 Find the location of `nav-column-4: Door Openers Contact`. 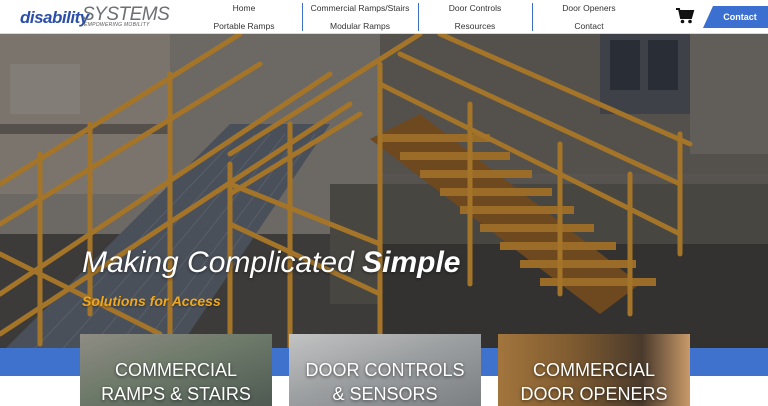

nav-column-4: Door Openers Contact is located at coordinates (589, 17).